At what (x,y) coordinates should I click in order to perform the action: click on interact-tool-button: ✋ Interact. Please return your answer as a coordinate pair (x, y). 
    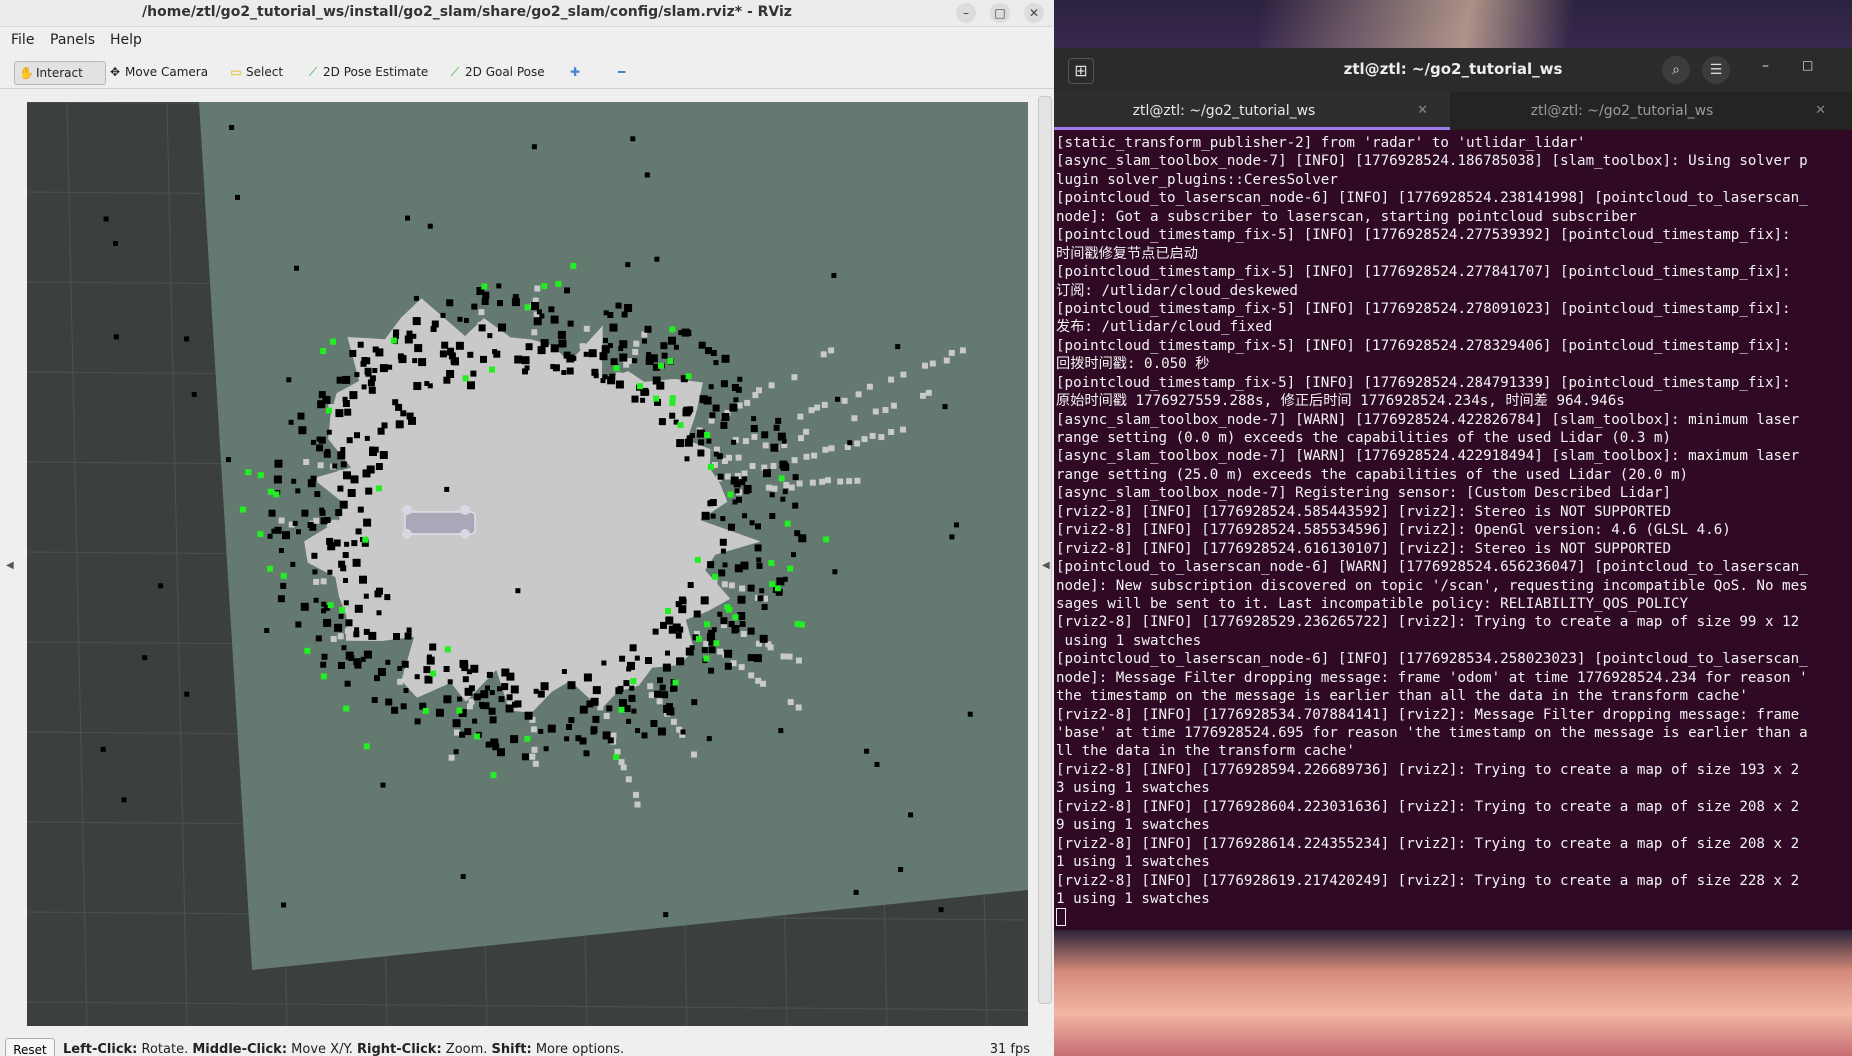
    Looking at the image, I should click on (60, 73).